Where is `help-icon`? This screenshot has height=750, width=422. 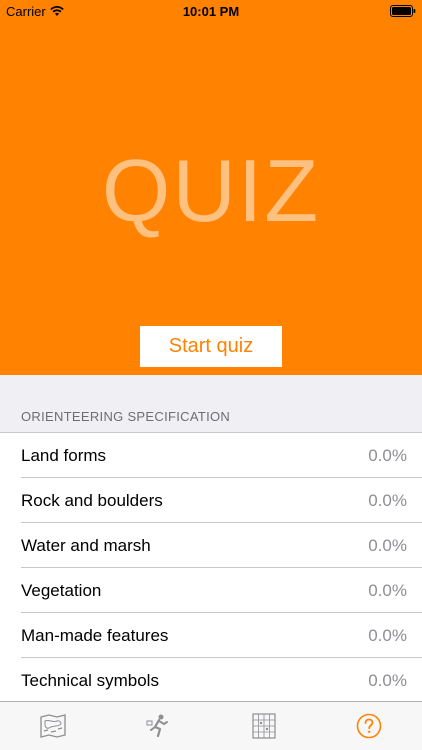 help-icon is located at coordinates (369, 726).